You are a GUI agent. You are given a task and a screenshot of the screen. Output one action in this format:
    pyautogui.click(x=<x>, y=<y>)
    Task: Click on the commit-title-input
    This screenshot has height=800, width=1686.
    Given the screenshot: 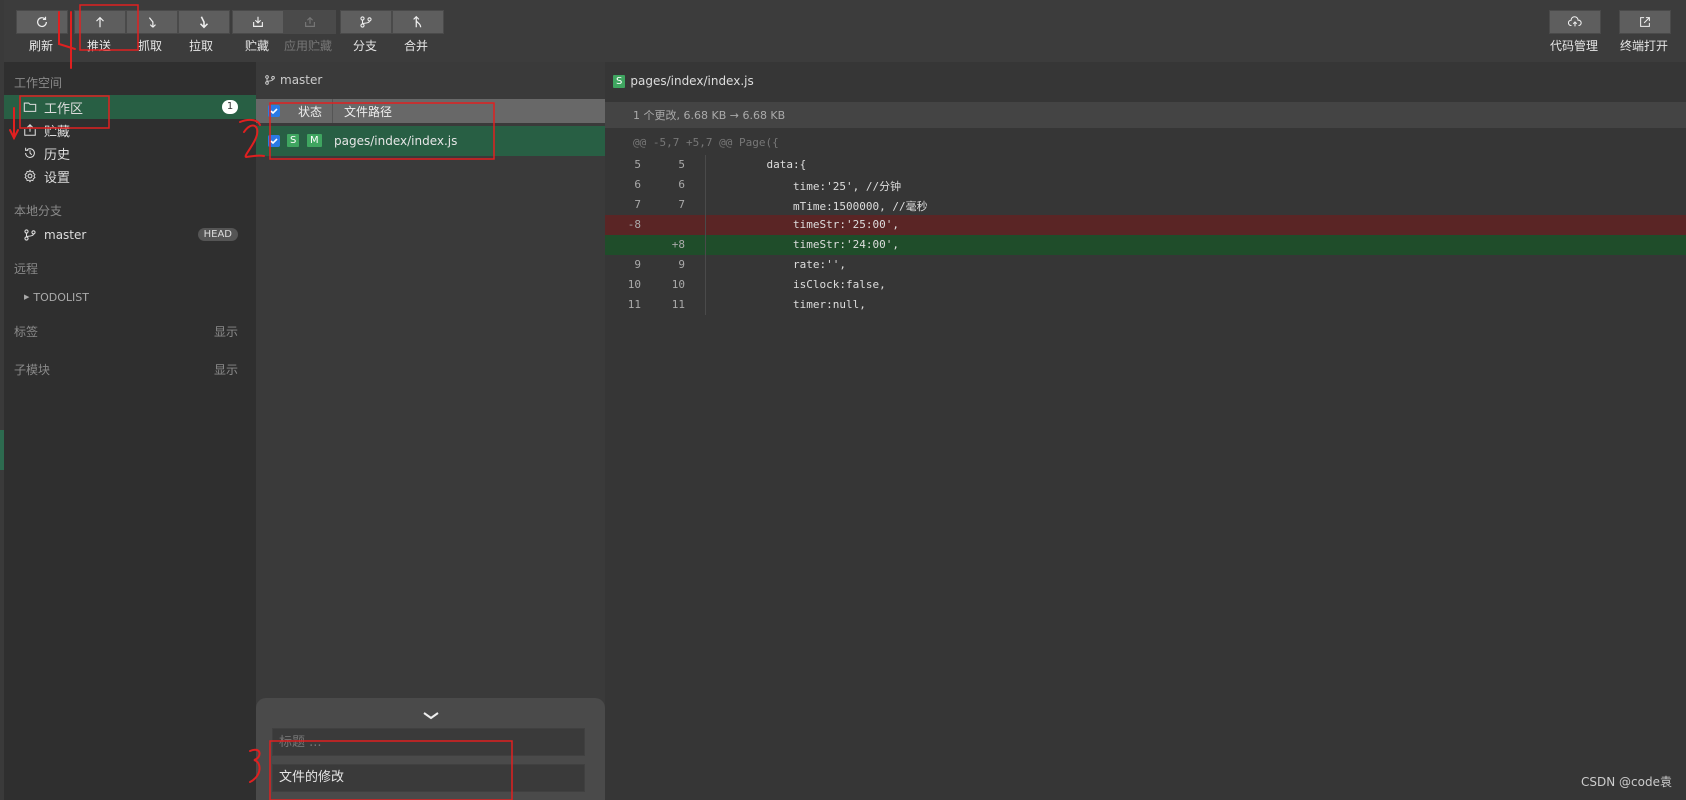 What is the action you would take?
    pyautogui.click(x=428, y=742)
    